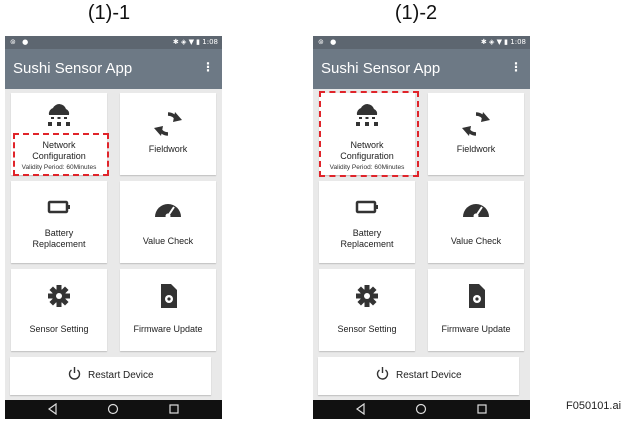 This screenshot has height=426, width=629. Describe the element at coordinates (416, 13) in the screenshot. I see `caption-right: (1)-2` at that location.